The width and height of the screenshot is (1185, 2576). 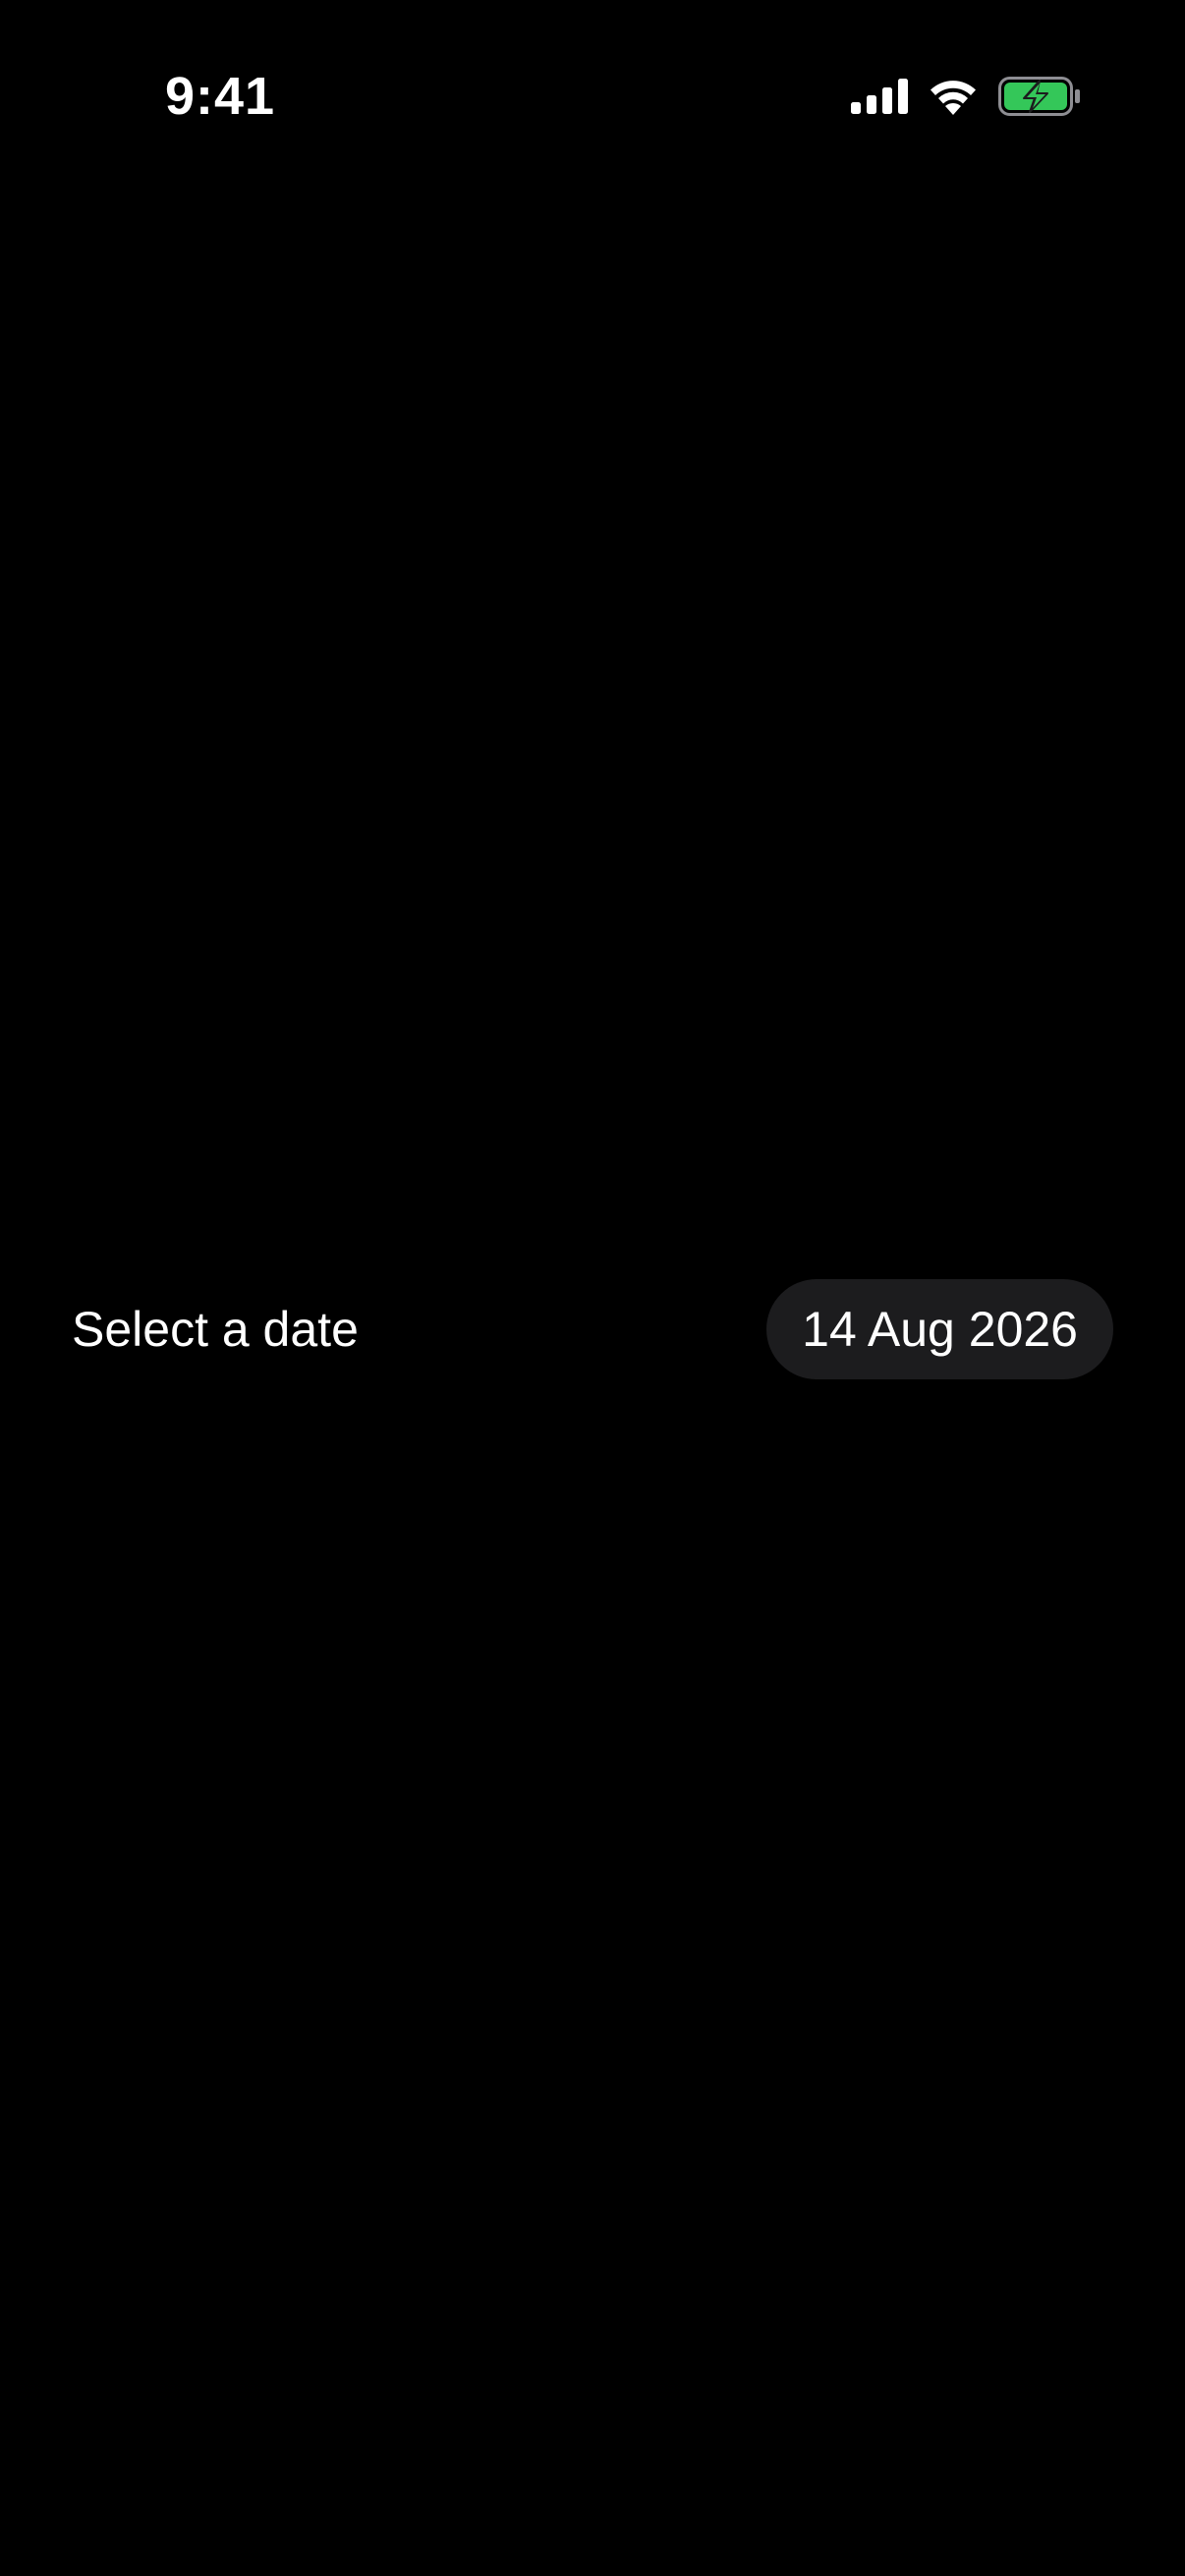 What do you see at coordinates (221, 96) in the screenshot?
I see `status-time: 9:41` at bounding box center [221, 96].